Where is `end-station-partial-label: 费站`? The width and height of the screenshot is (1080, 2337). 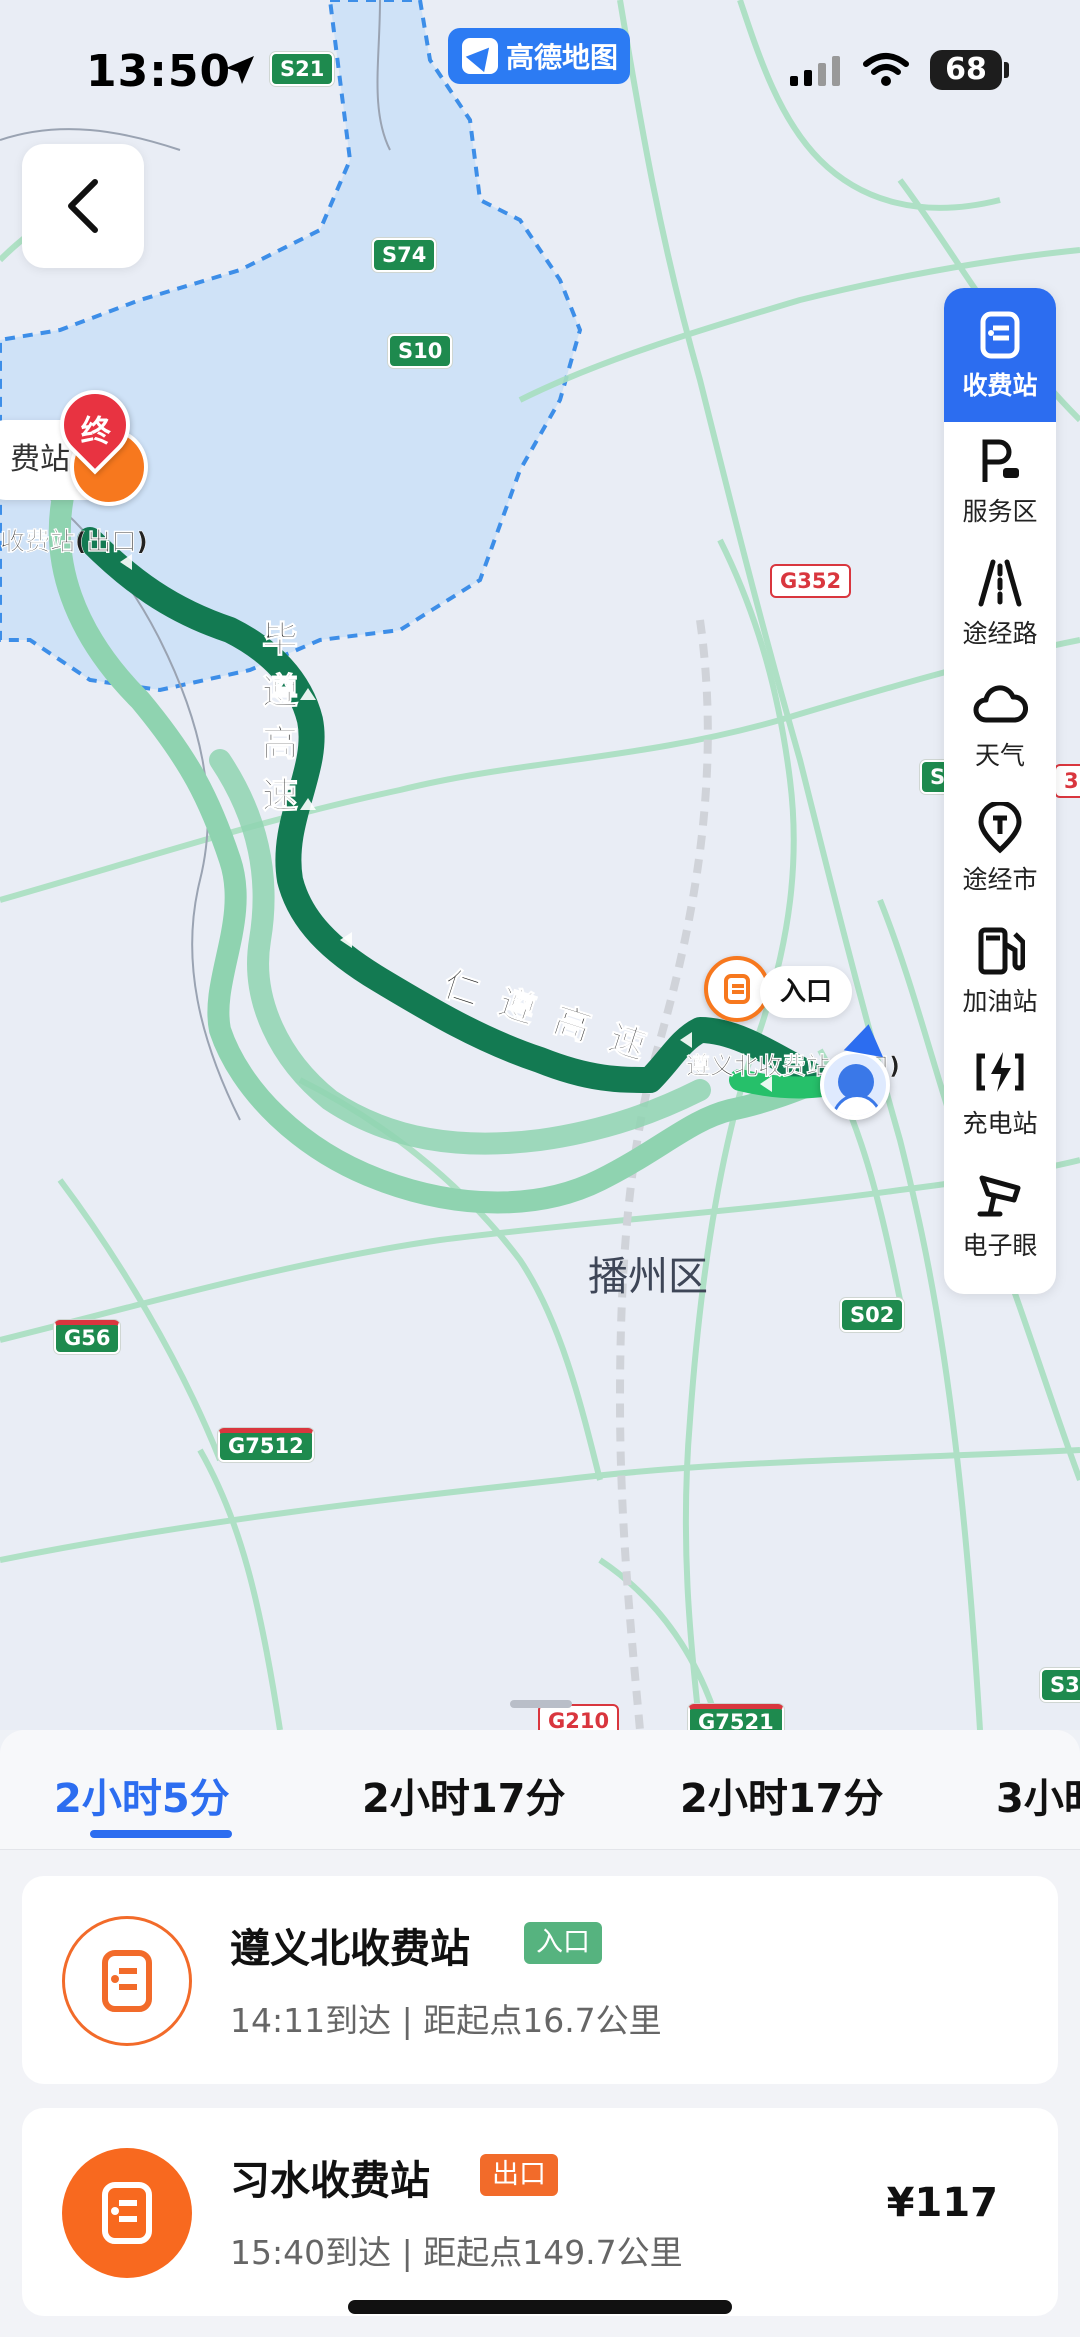 end-station-partial-label: 费站 is located at coordinates (40, 459).